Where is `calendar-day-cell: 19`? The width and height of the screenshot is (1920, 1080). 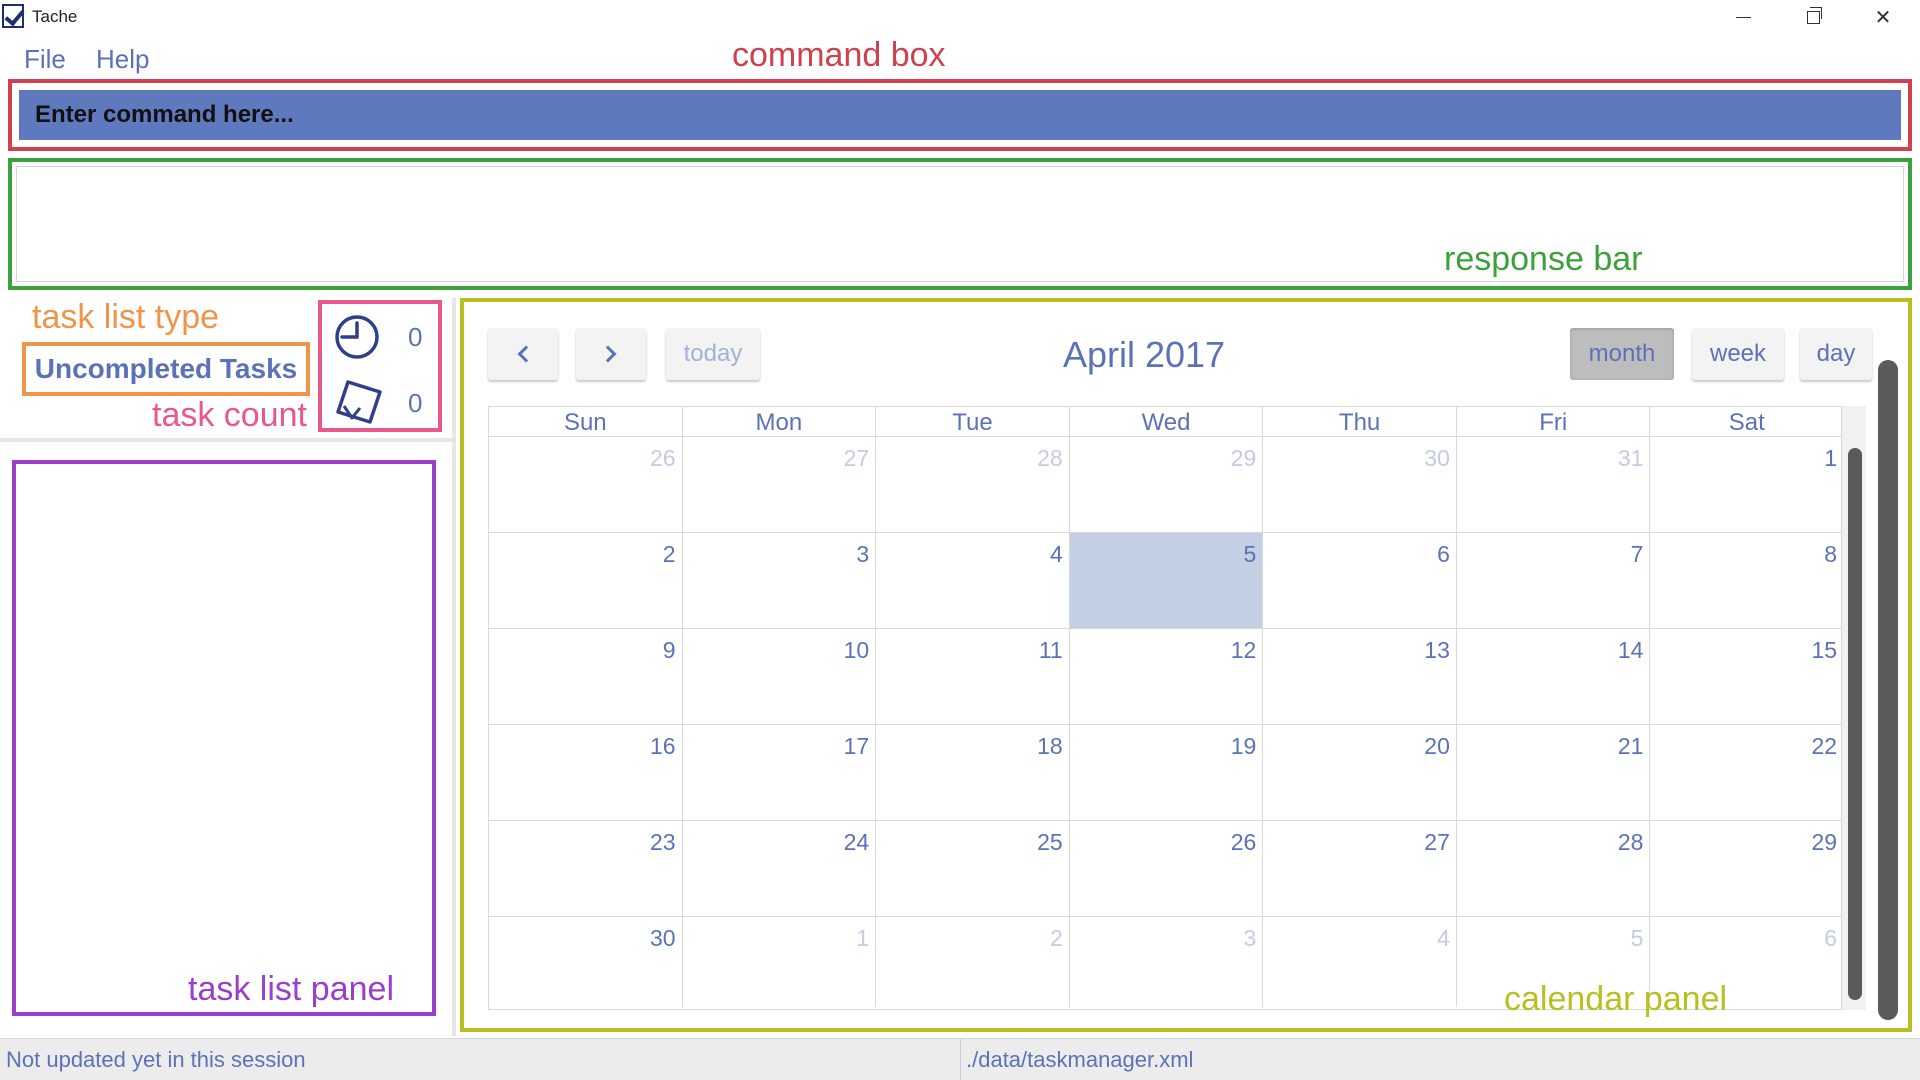 calendar-day-cell: 19 is located at coordinates (1167, 772).